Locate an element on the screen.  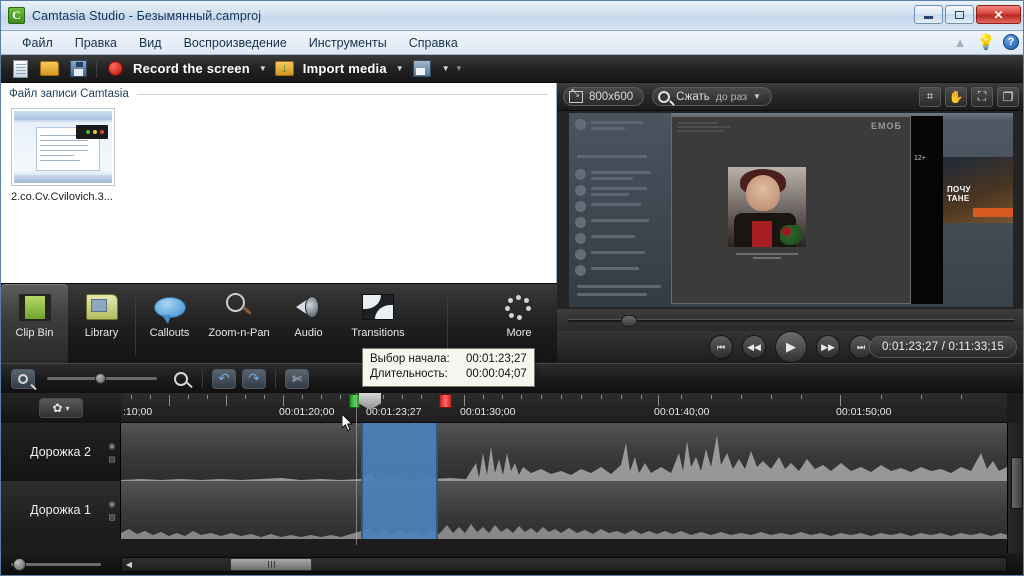
ruler-label: 00:01:23;27 is located at coordinates (394, 412).